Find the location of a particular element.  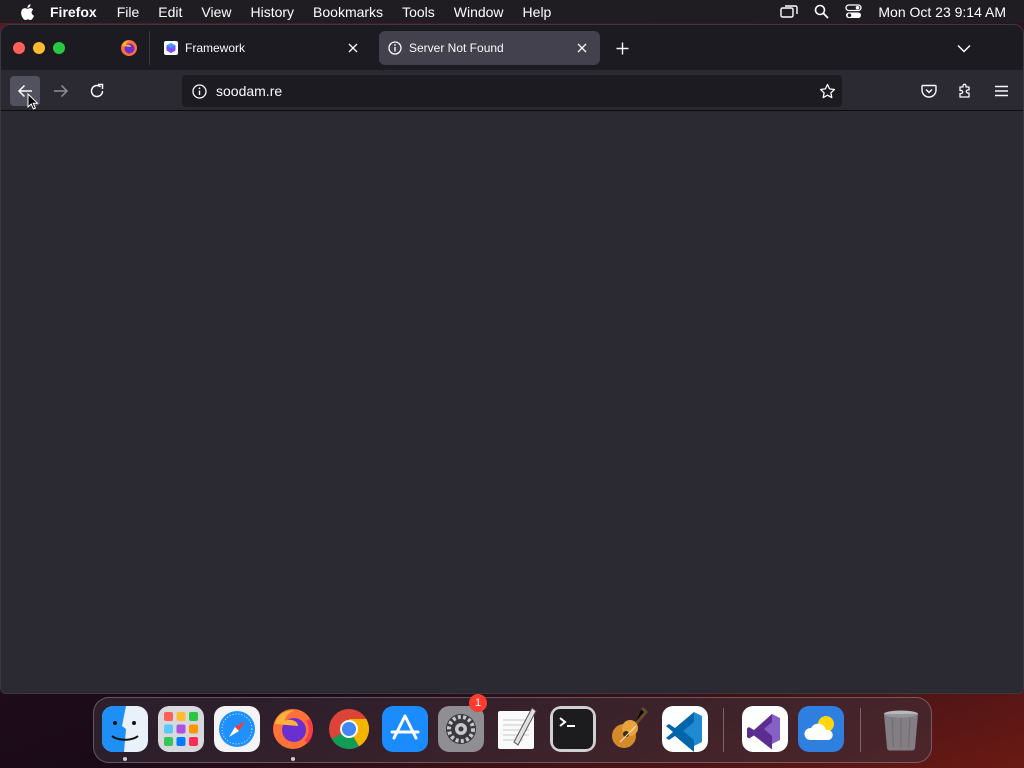

launchpad-icon is located at coordinates (181, 729).